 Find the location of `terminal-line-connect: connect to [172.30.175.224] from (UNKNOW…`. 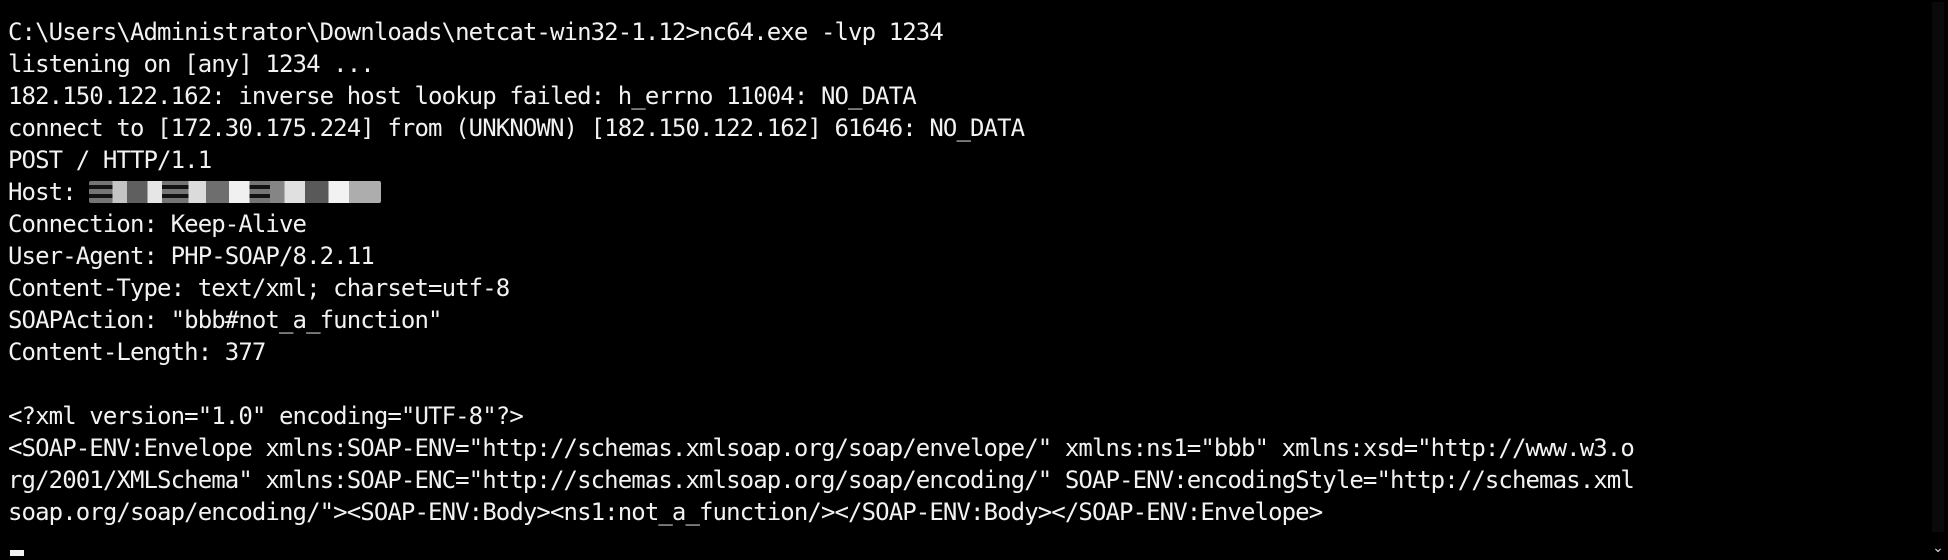

terminal-line-connect: connect to [172.30.175.224] from (UNKNOW… is located at coordinates (516, 128).